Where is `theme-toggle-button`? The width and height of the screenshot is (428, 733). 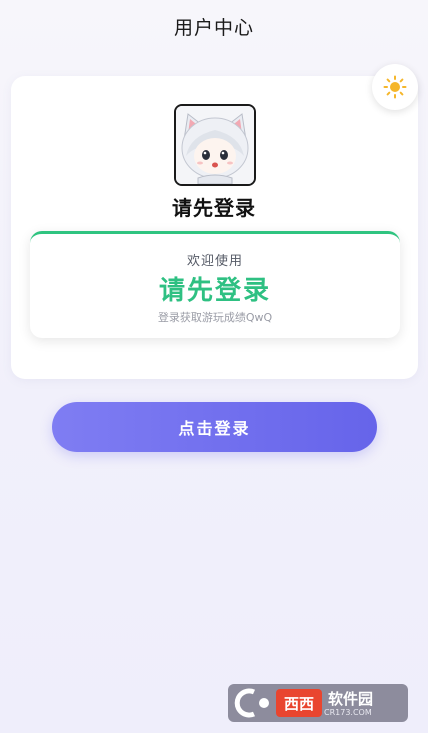
theme-toggle-button is located at coordinates (395, 87).